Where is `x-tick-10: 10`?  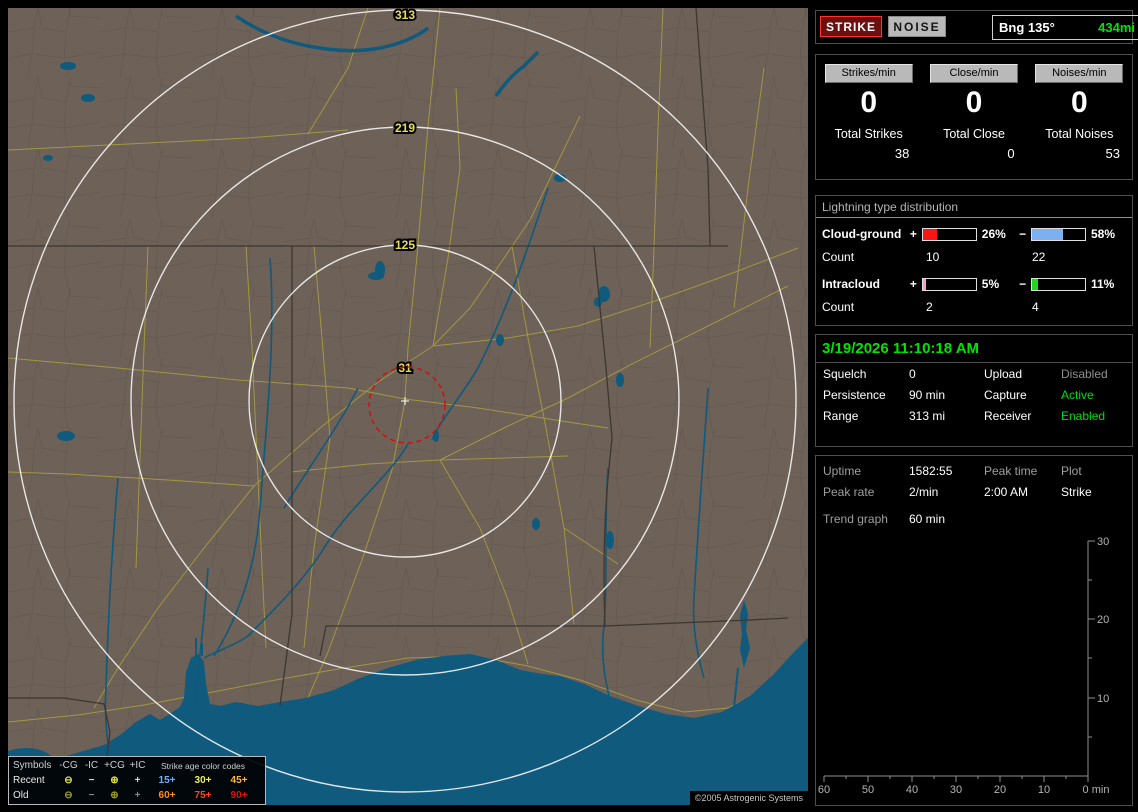 x-tick-10: 10 is located at coordinates (1044, 790).